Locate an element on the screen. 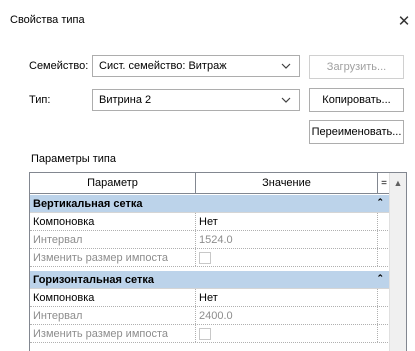 Image resolution: width=415 pixels, height=351 pixels. table-row: Интервал 2400.0 is located at coordinates (210, 316).